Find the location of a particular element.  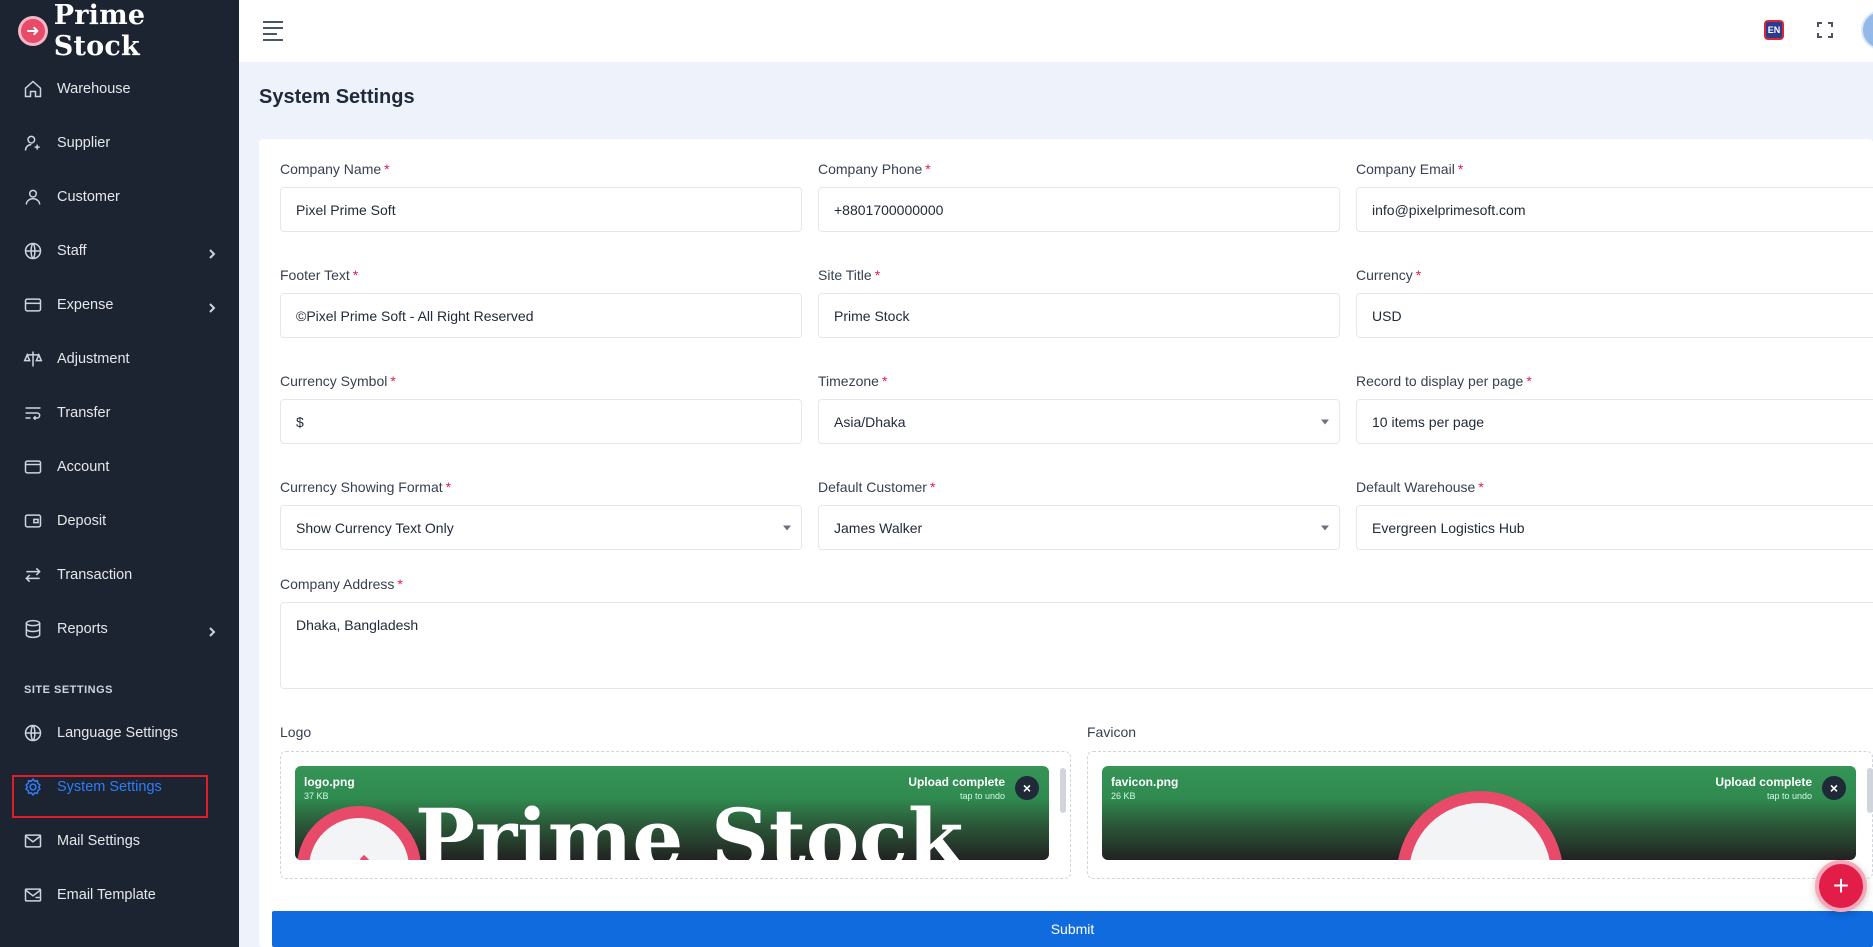

favicon-upload-status: Upload complete is located at coordinates (1763, 782).